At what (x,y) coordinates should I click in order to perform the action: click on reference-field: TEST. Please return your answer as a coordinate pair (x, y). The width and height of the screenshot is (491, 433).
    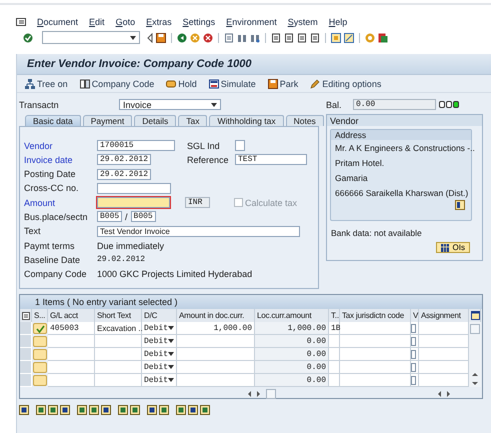
    Looking at the image, I should click on (271, 160).